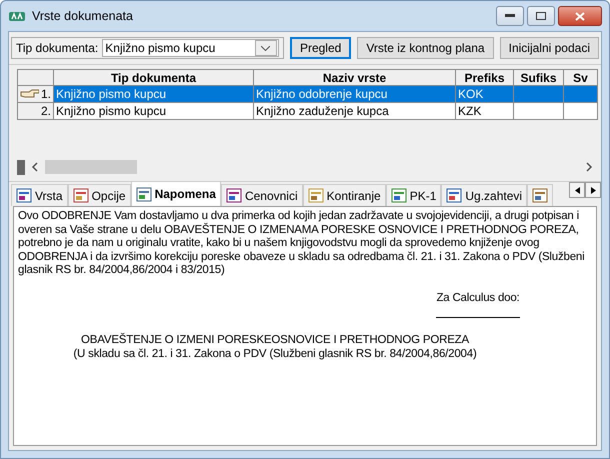  Describe the element at coordinates (485, 77) in the screenshot. I see `column-header: Prefiks` at that location.